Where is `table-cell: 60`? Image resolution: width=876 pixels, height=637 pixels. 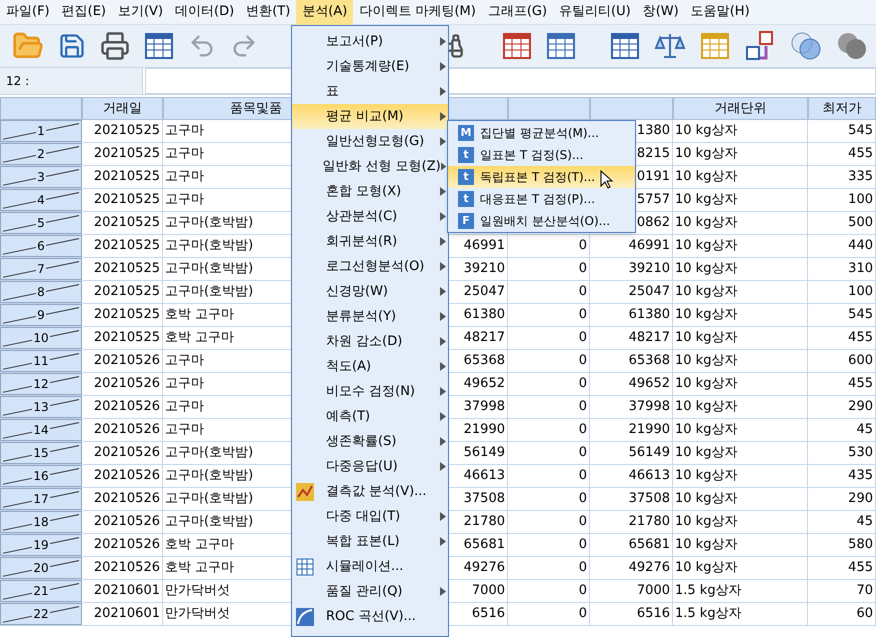
table-cell: 60 is located at coordinates (842, 614).